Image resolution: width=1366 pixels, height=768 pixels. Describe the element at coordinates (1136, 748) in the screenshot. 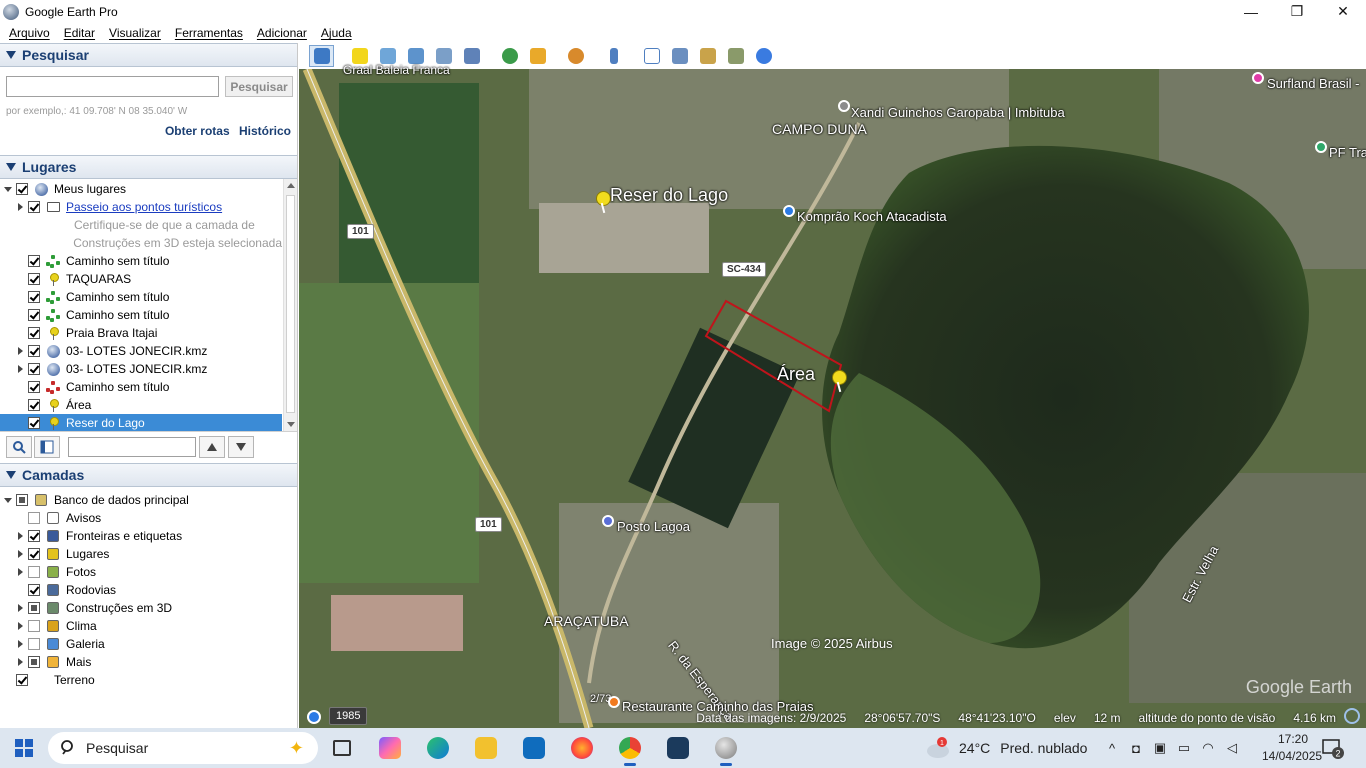

I see `meet-icon: ◘` at that location.